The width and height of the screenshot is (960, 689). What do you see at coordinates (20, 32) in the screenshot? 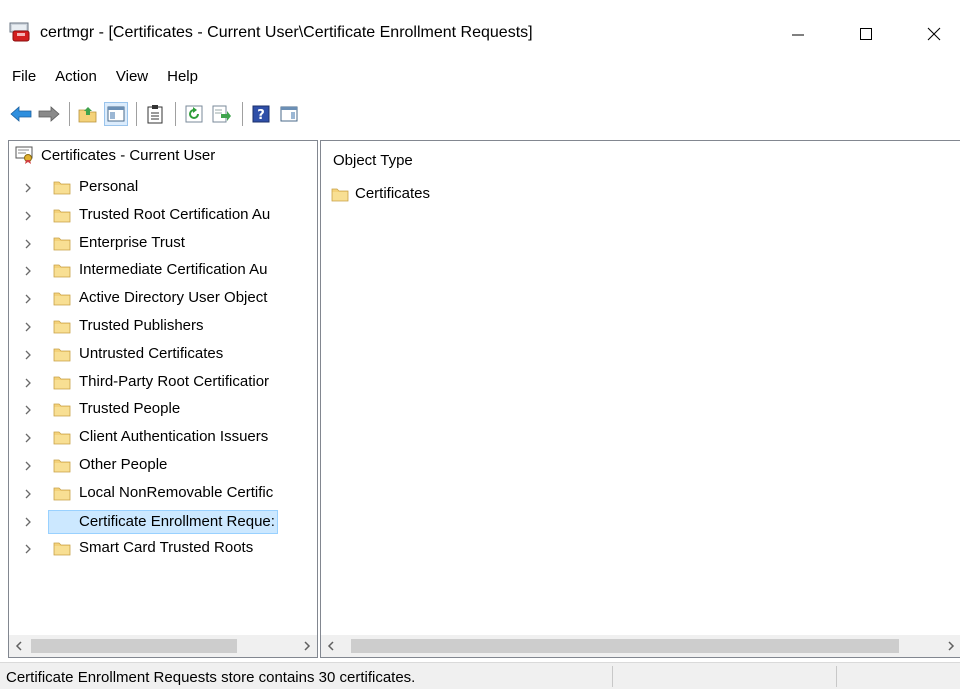
I see `certmgr-app-icon` at bounding box center [20, 32].